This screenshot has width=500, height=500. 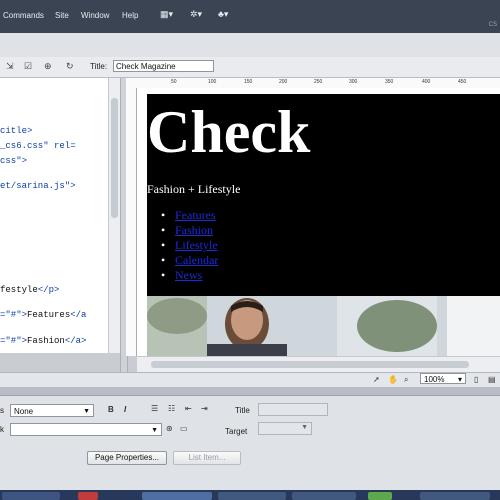 What do you see at coordinates (52, 410) in the screenshot?
I see `format-select: None ▼` at bounding box center [52, 410].